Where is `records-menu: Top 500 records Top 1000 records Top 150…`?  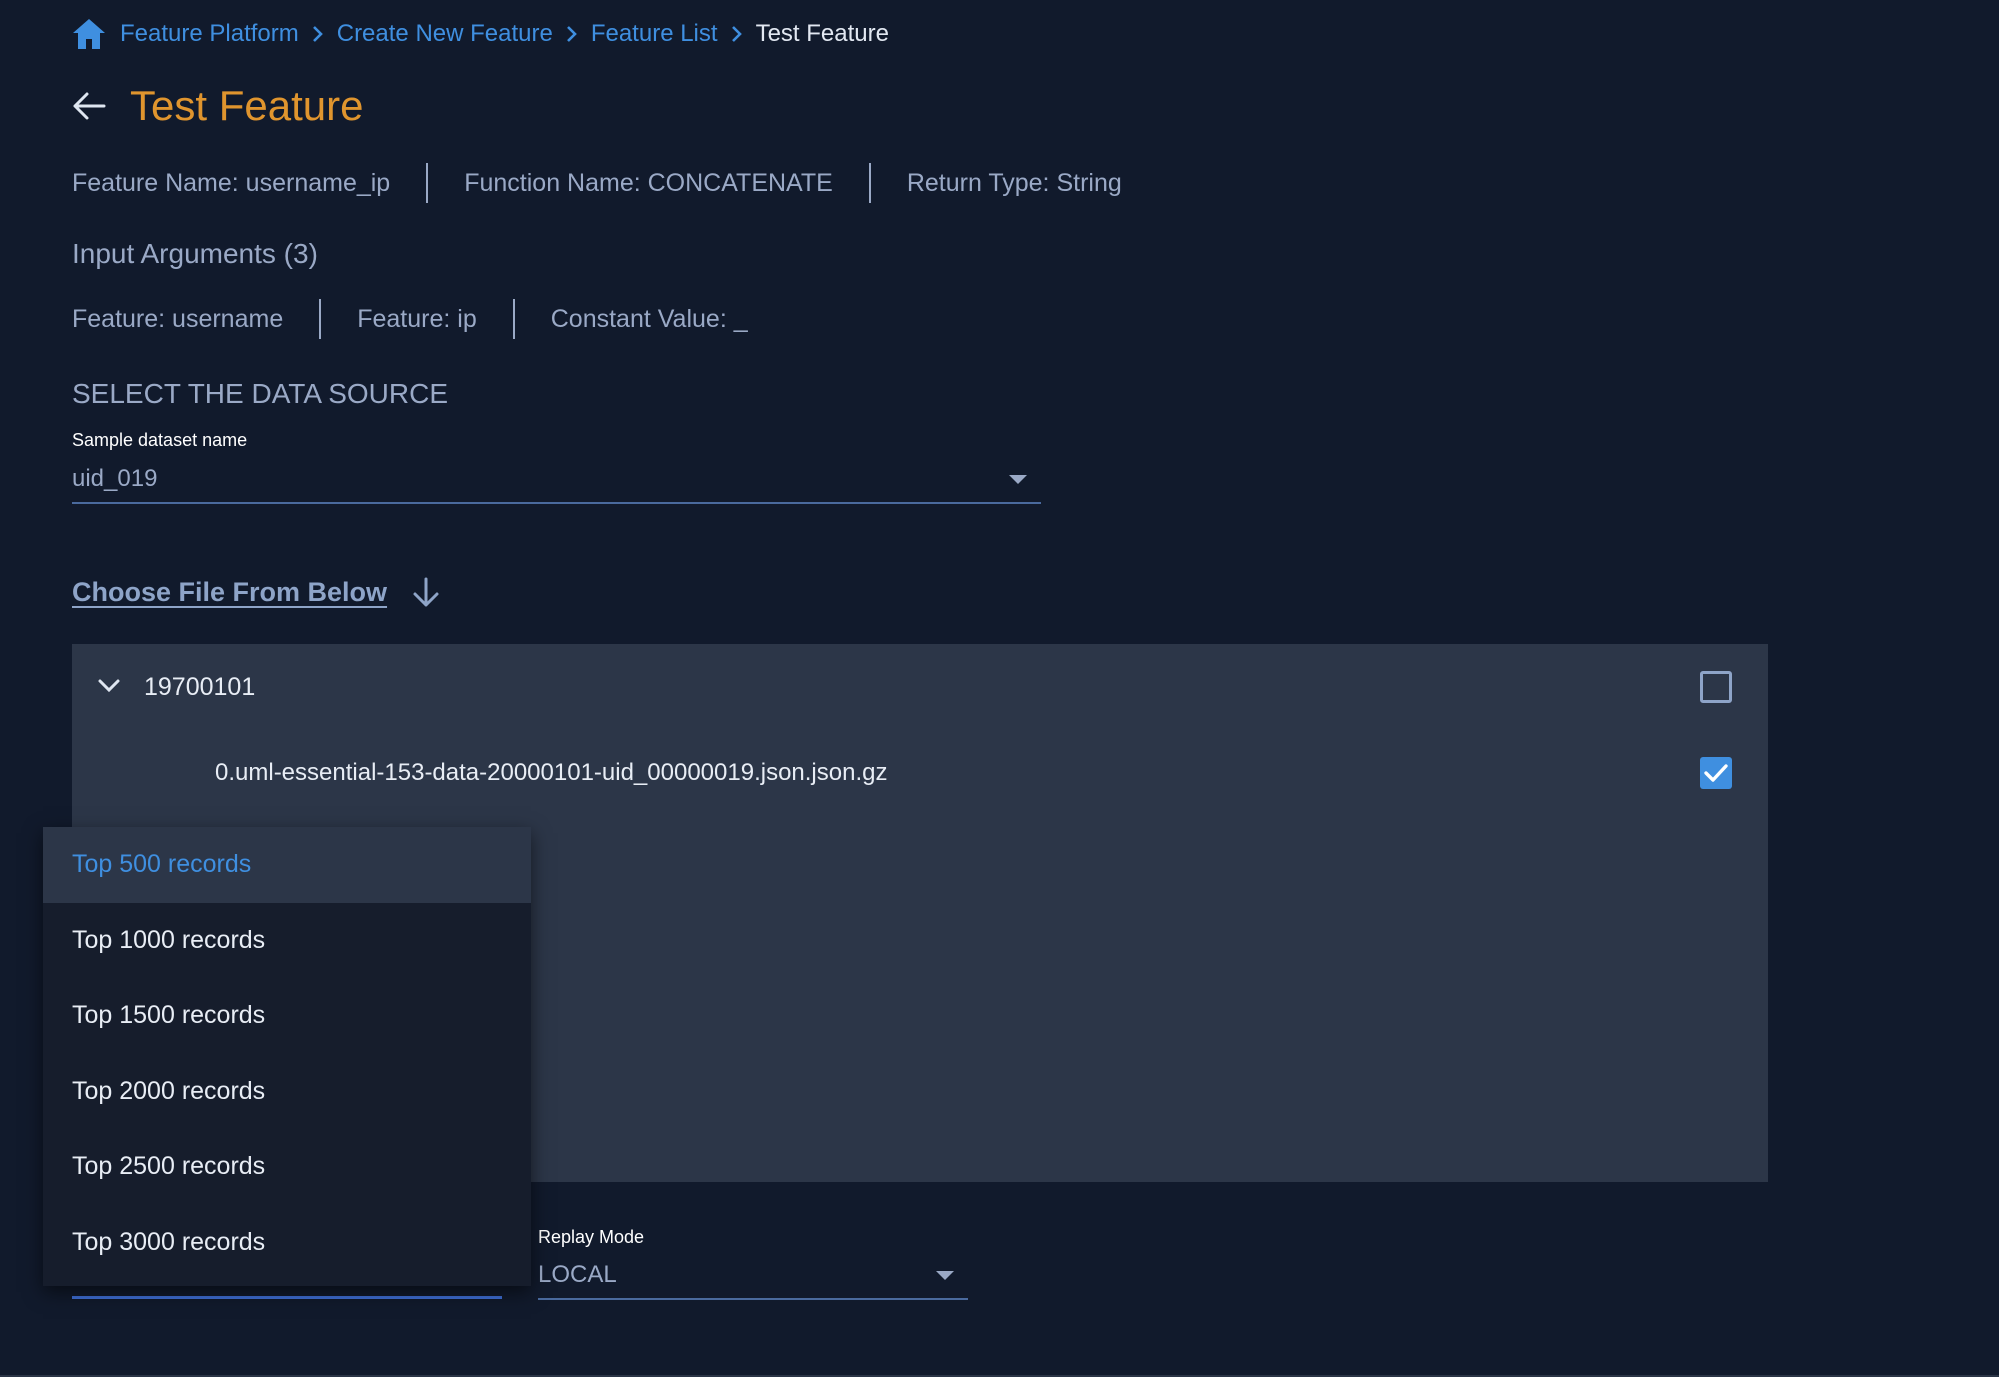
records-menu: Top 500 records Top 1000 records Top 150… is located at coordinates (287, 1056).